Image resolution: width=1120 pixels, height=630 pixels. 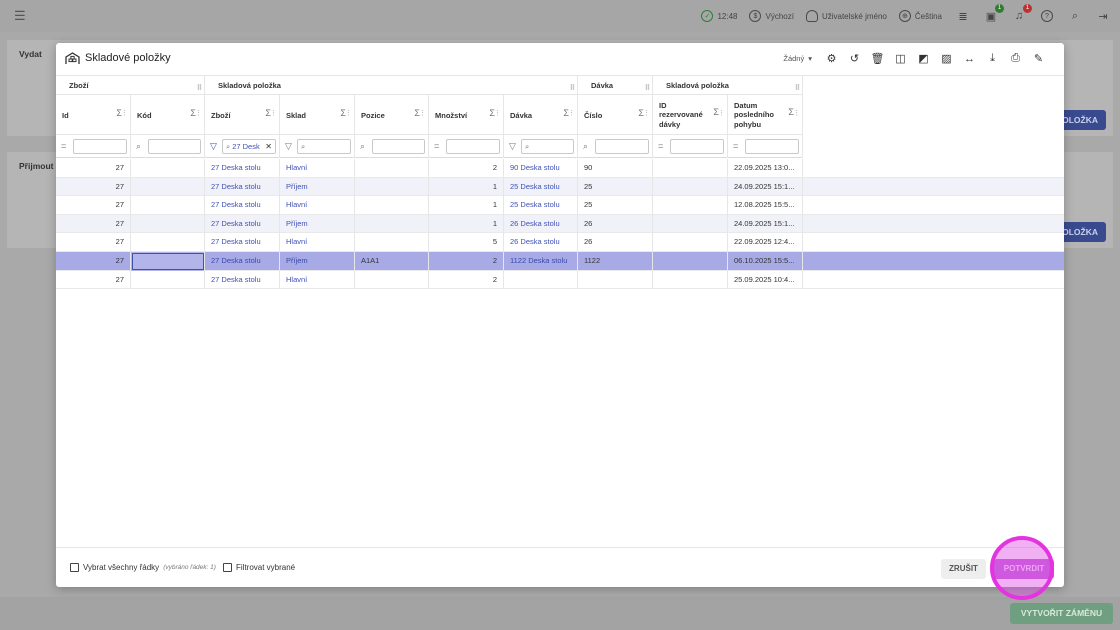 What do you see at coordinates (854, 58) in the screenshot?
I see `undo-icon: ↺` at bounding box center [854, 58].